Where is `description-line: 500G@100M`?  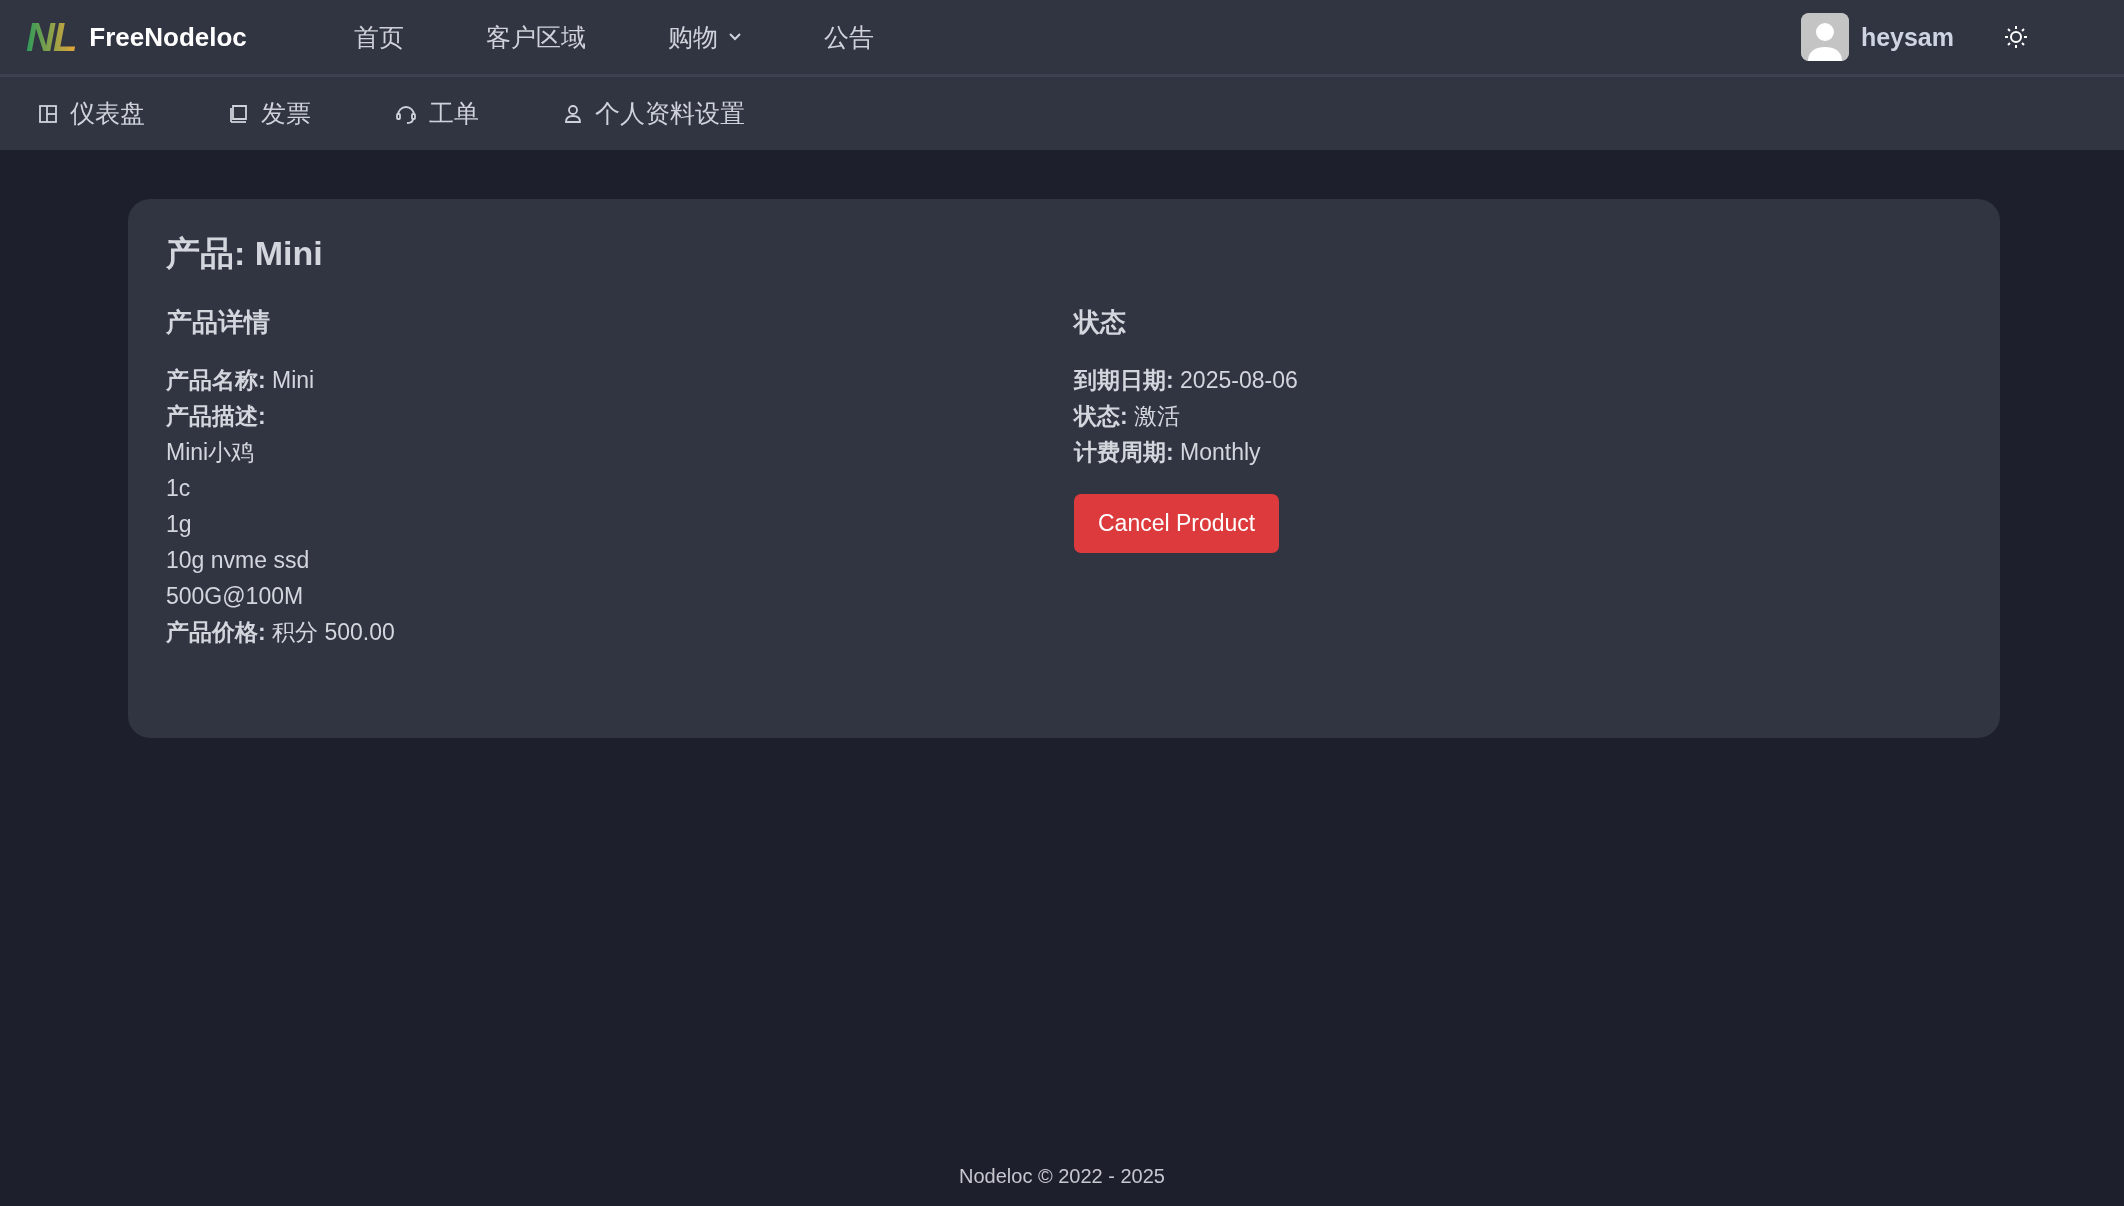
description-line: 500G@100M is located at coordinates (235, 596).